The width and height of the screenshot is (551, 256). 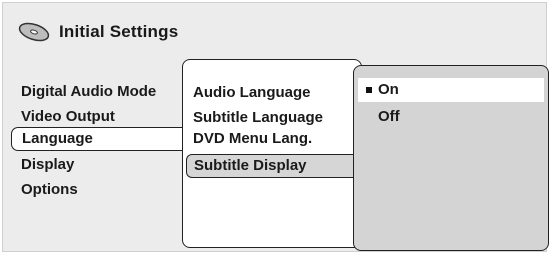 I want to click on menu-item-video-output: Video Output, so click(x=68, y=117).